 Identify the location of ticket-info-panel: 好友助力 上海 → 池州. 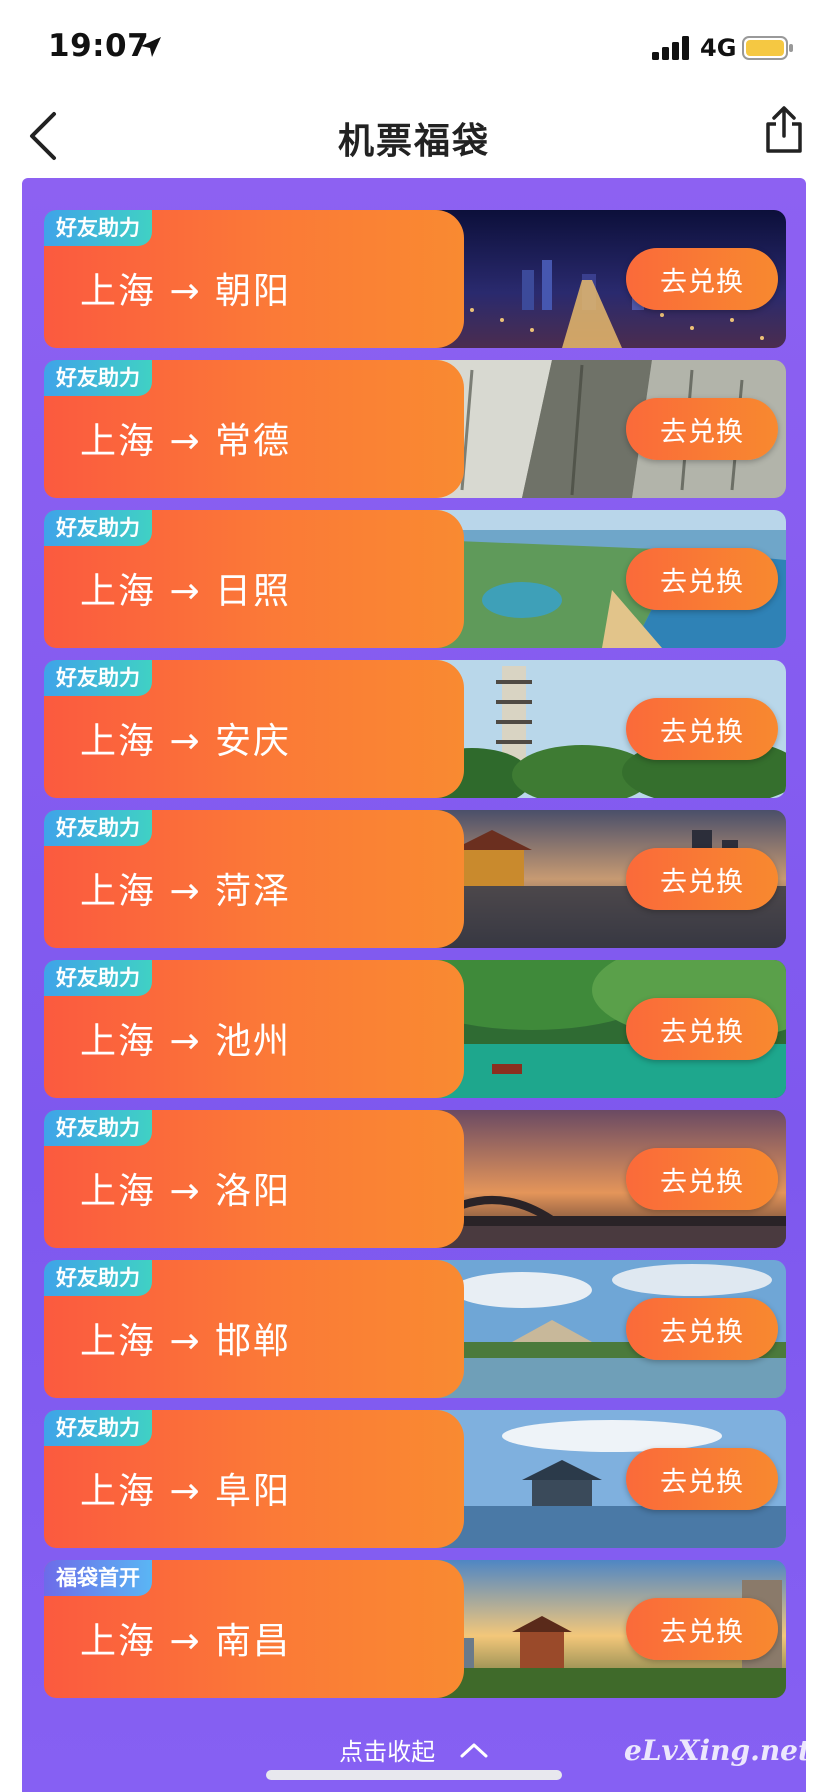
(254, 1029).